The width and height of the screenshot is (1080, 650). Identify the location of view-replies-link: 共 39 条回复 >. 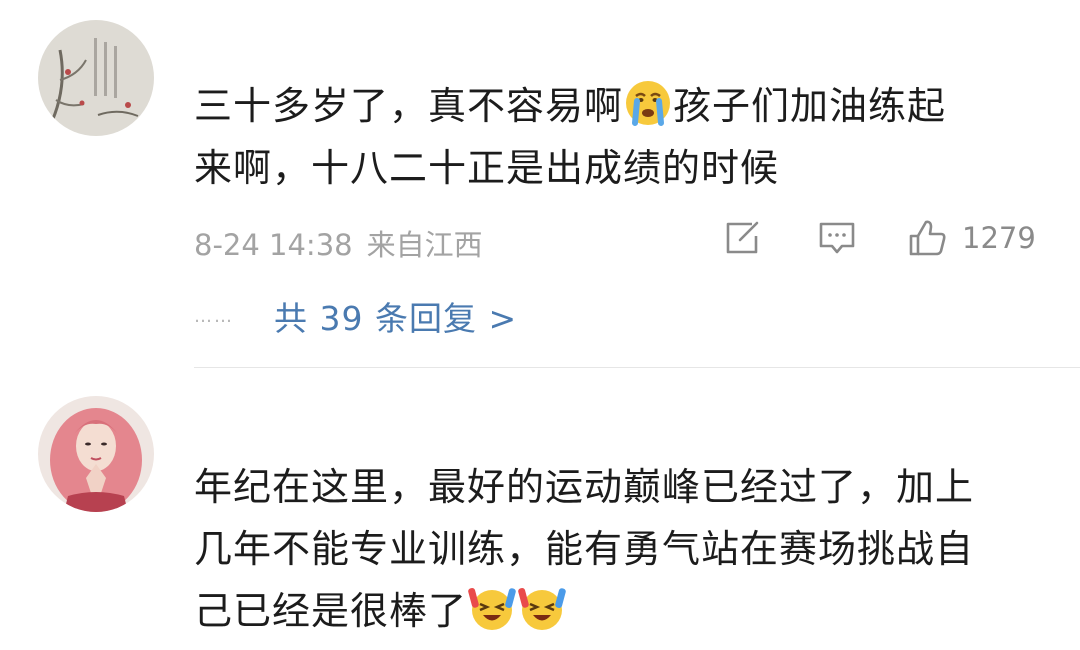
(395, 316).